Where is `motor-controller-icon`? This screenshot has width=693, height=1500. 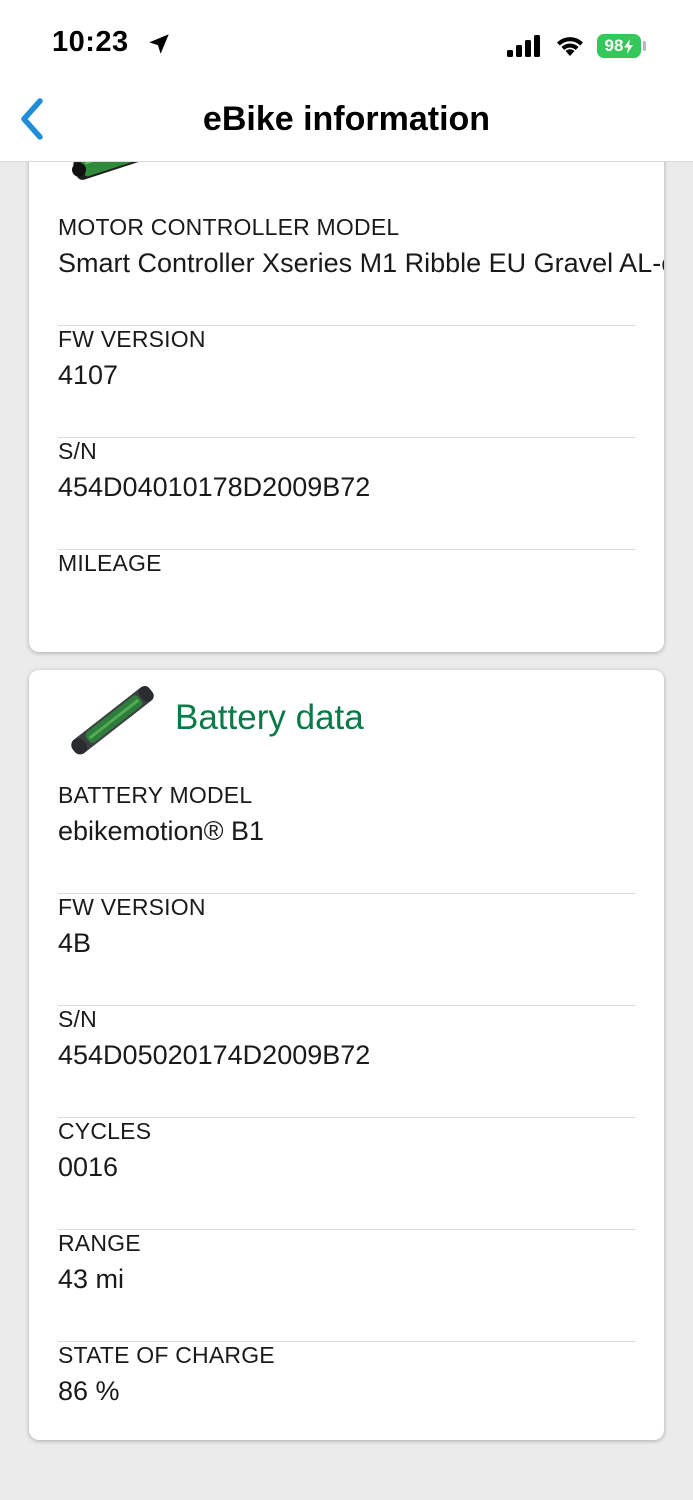
motor-controller-icon is located at coordinates (112, 171).